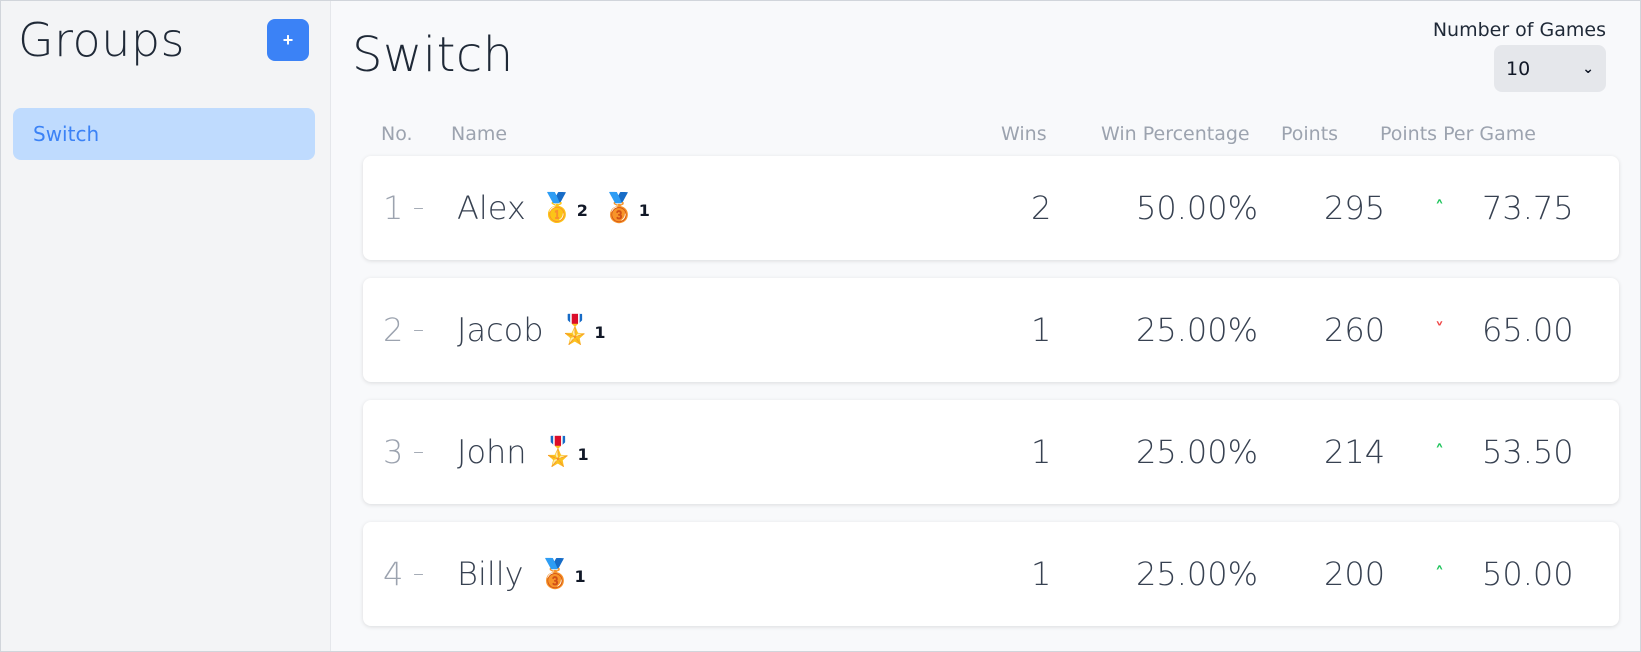  What do you see at coordinates (1024, 134) in the screenshot?
I see `header-wins: Wins` at bounding box center [1024, 134].